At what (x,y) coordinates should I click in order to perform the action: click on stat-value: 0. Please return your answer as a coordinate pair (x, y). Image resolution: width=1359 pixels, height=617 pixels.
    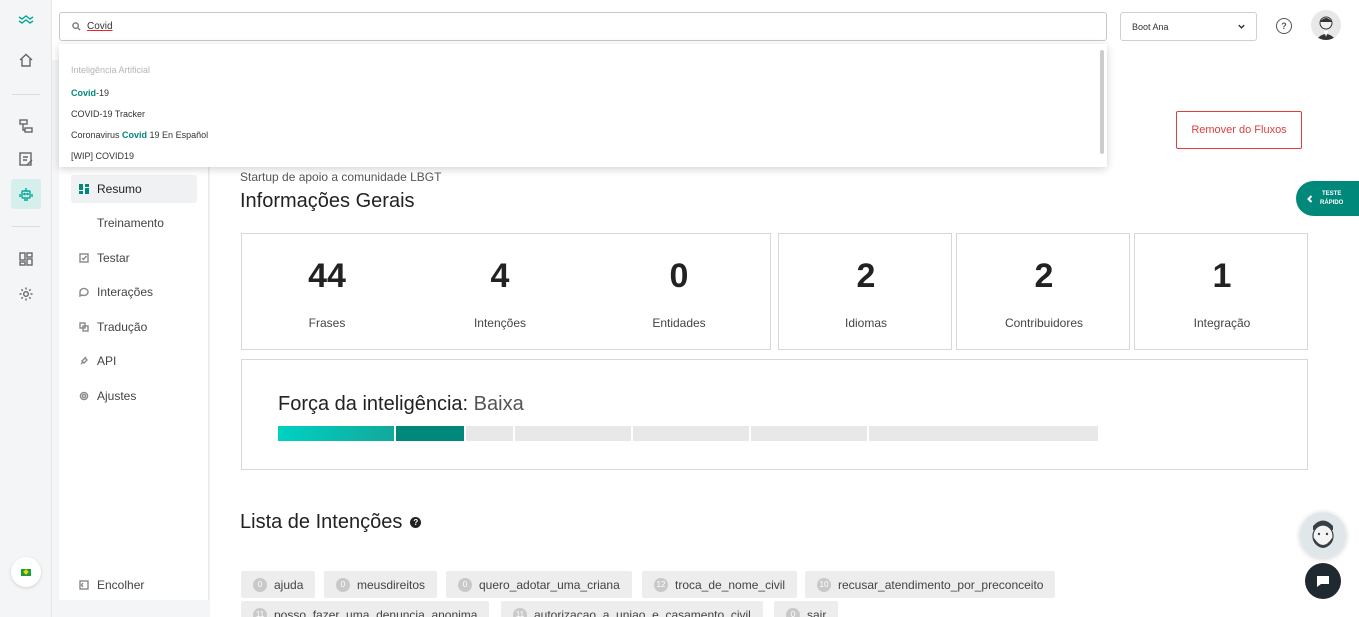
    Looking at the image, I should click on (679, 276).